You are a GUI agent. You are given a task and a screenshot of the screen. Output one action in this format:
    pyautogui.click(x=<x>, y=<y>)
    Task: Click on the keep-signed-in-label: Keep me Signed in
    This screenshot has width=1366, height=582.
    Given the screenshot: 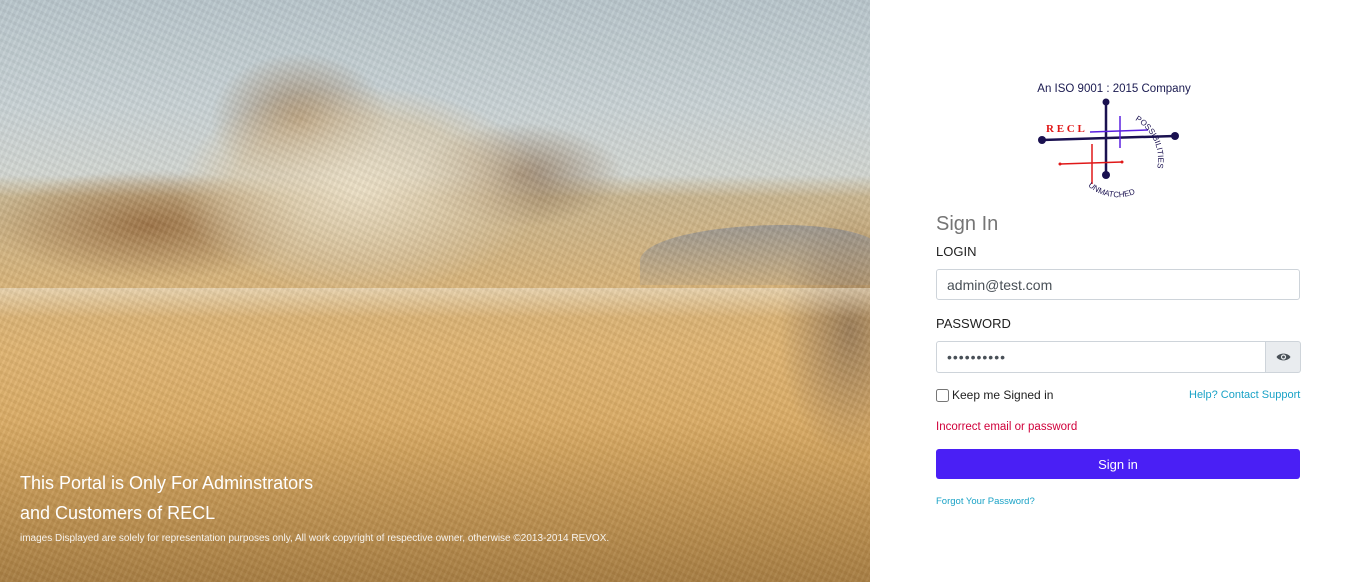 What is the action you would take?
    pyautogui.click(x=1003, y=395)
    